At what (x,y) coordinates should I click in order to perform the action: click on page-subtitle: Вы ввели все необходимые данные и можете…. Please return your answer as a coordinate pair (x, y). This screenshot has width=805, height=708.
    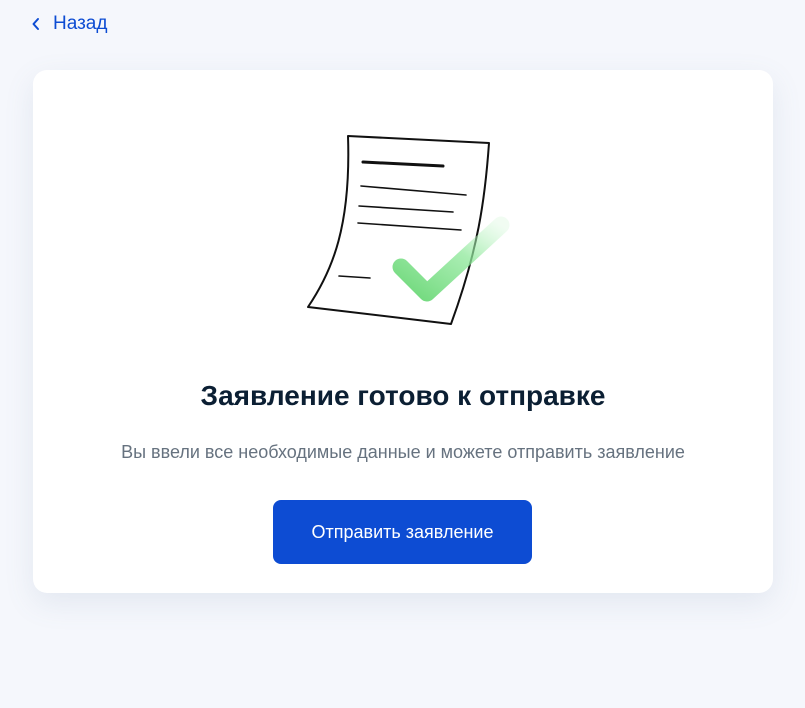
    Looking at the image, I should click on (403, 452).